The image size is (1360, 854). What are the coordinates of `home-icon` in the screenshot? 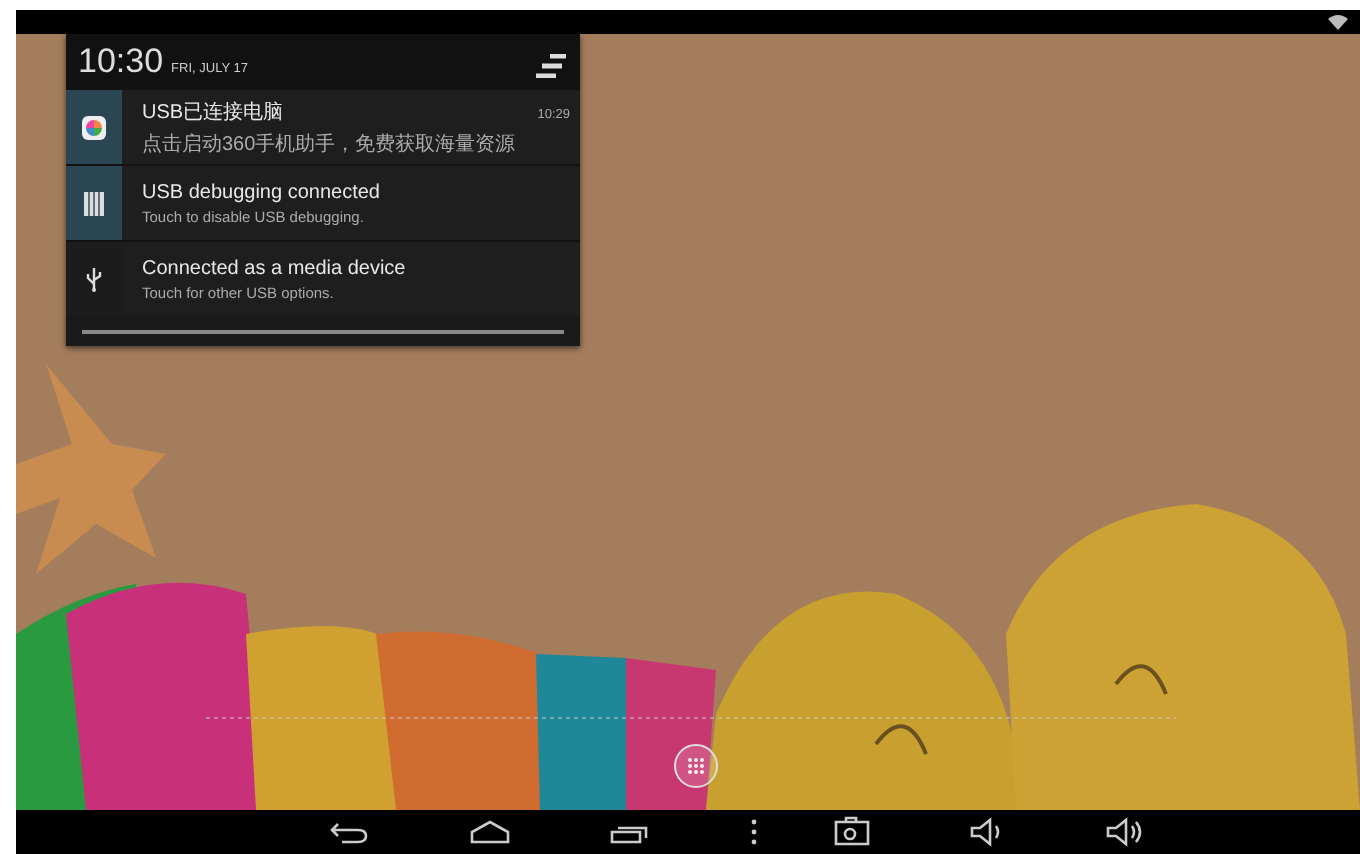 It's located at (490, 832).